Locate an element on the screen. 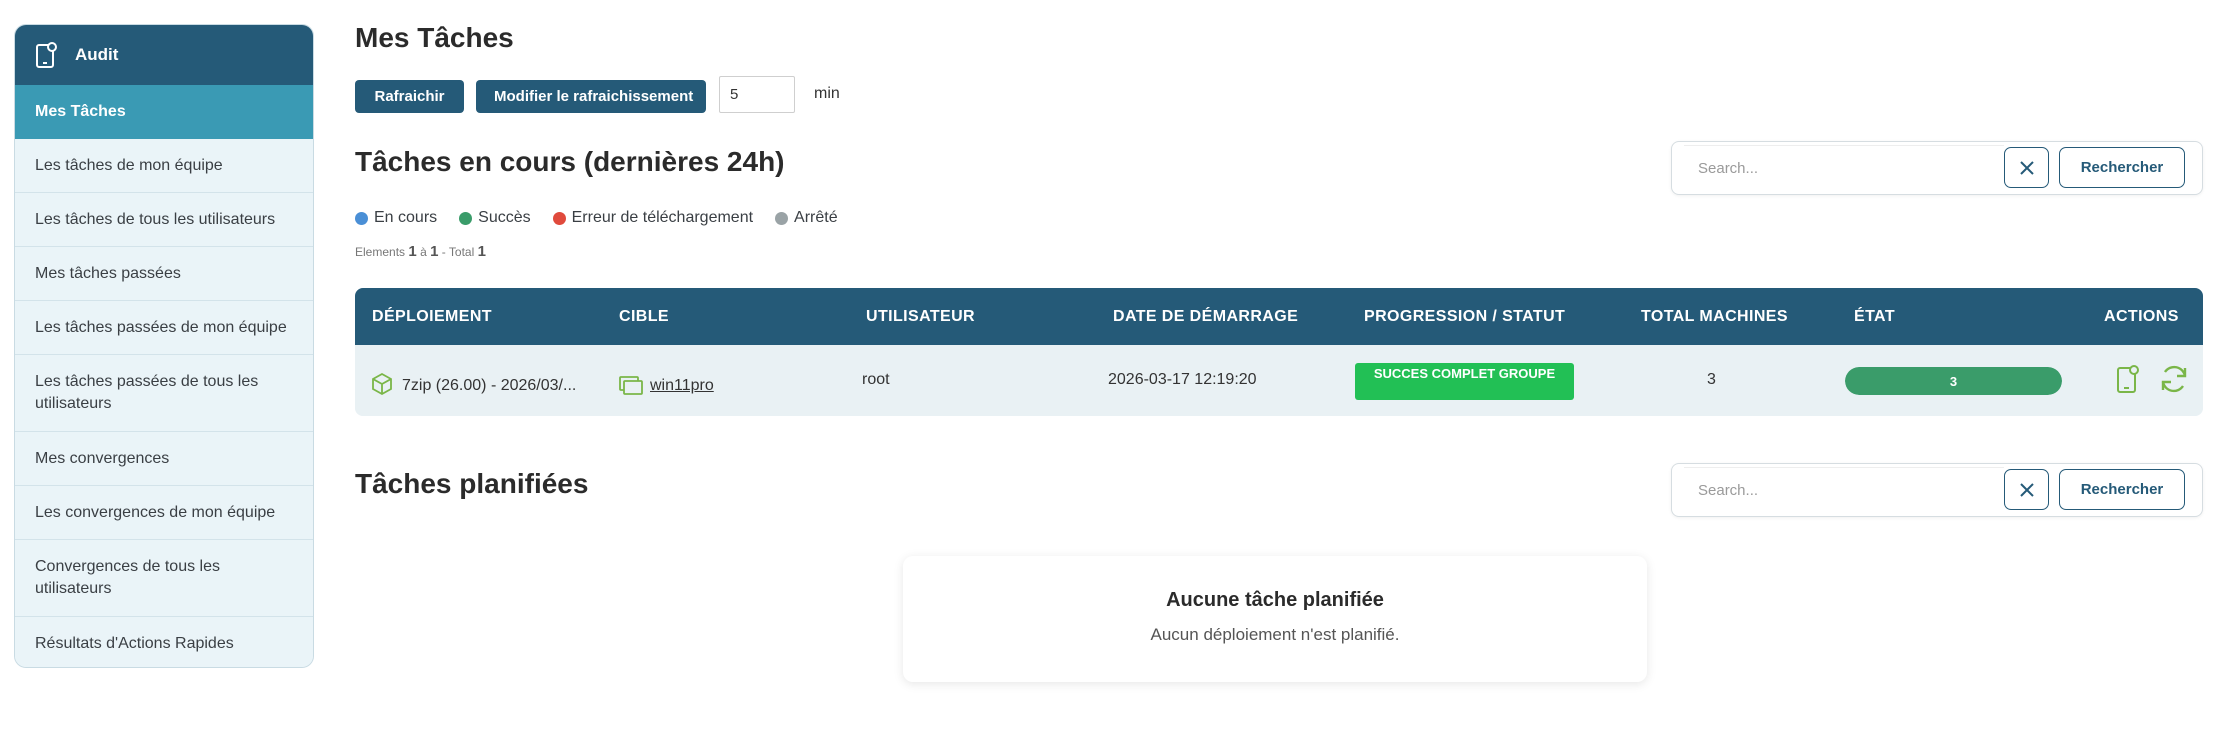 Image resolution: width=2226 pixels, height=739 pixels. sidebar-item-label: Mes convergences is located at coordinates (102, 458).